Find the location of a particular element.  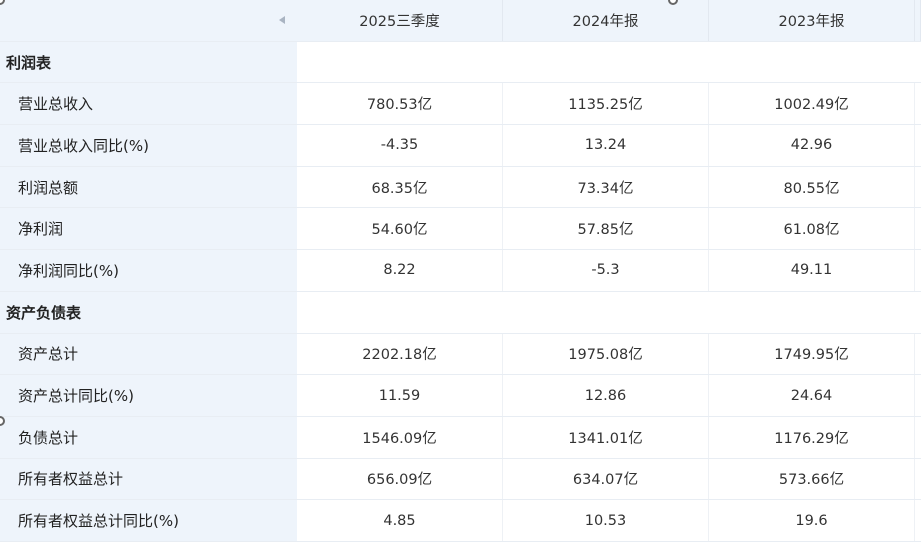

table-row: 利润总额 68.35亿 73.34亿 80.55亿 is located at coordinates (460, 187).